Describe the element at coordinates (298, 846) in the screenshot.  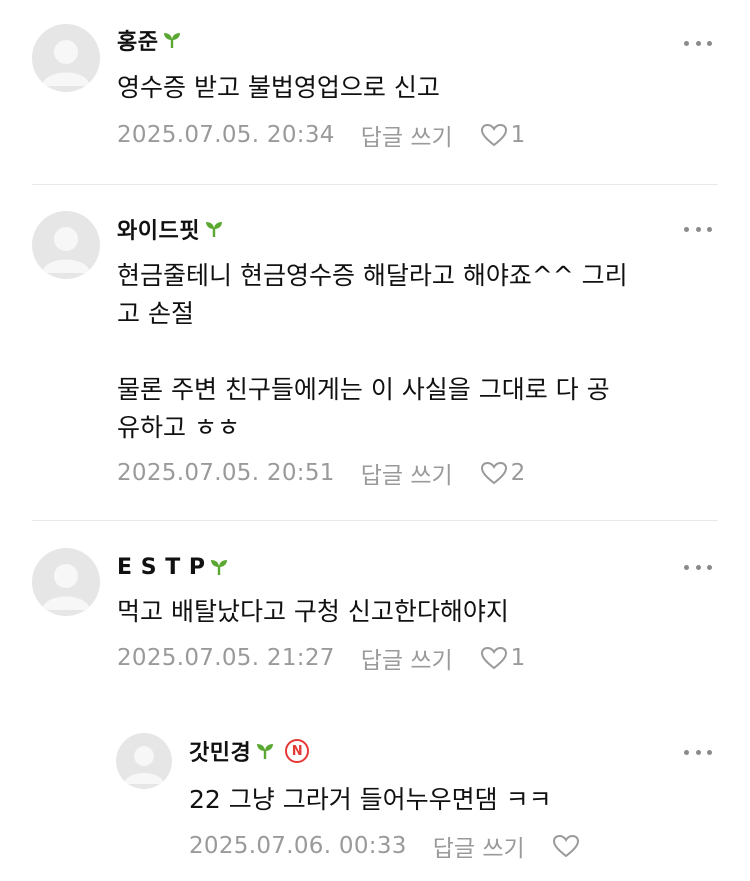
I see `comment-date: 2025.07.06. 00:33` at that location.